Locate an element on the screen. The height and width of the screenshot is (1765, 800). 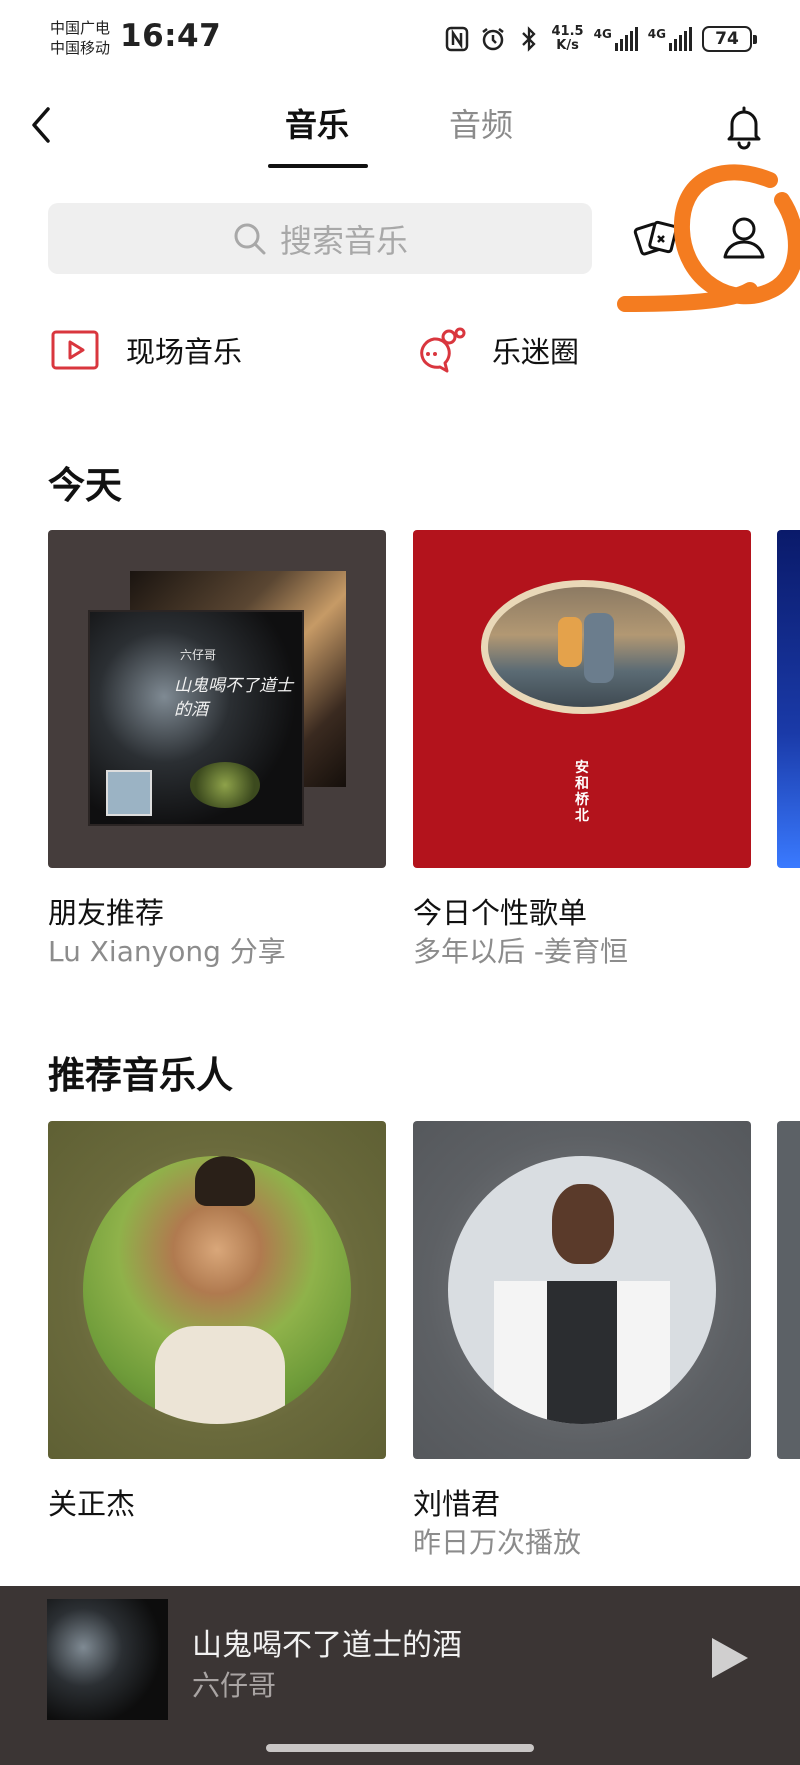
carrier-1: 中国广电 is located at coordinates (80, 28).